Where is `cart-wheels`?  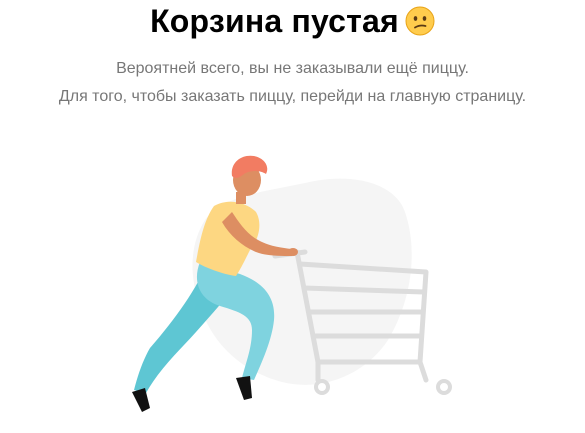 cart-wheels is located at coordinates (383, 387).